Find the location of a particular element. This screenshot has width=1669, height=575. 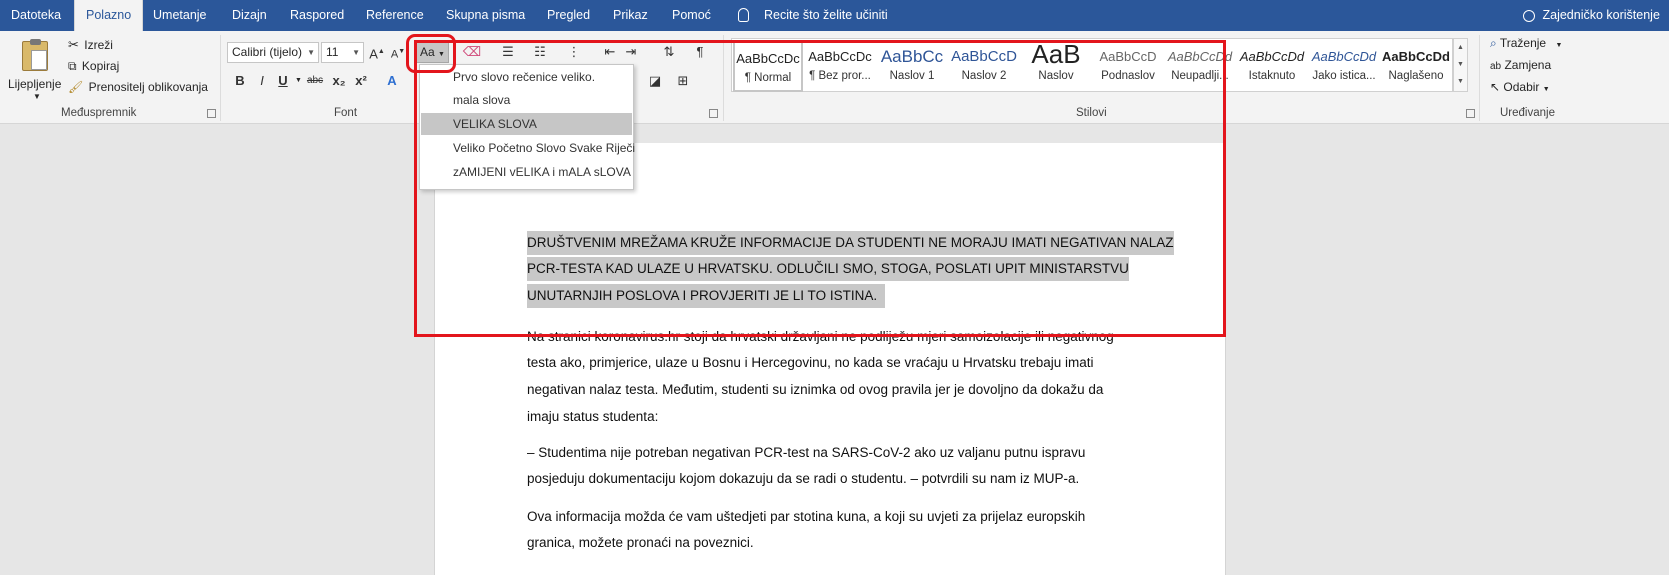

tab-umetanje: Umetanje is located at coordinates (180, 15).